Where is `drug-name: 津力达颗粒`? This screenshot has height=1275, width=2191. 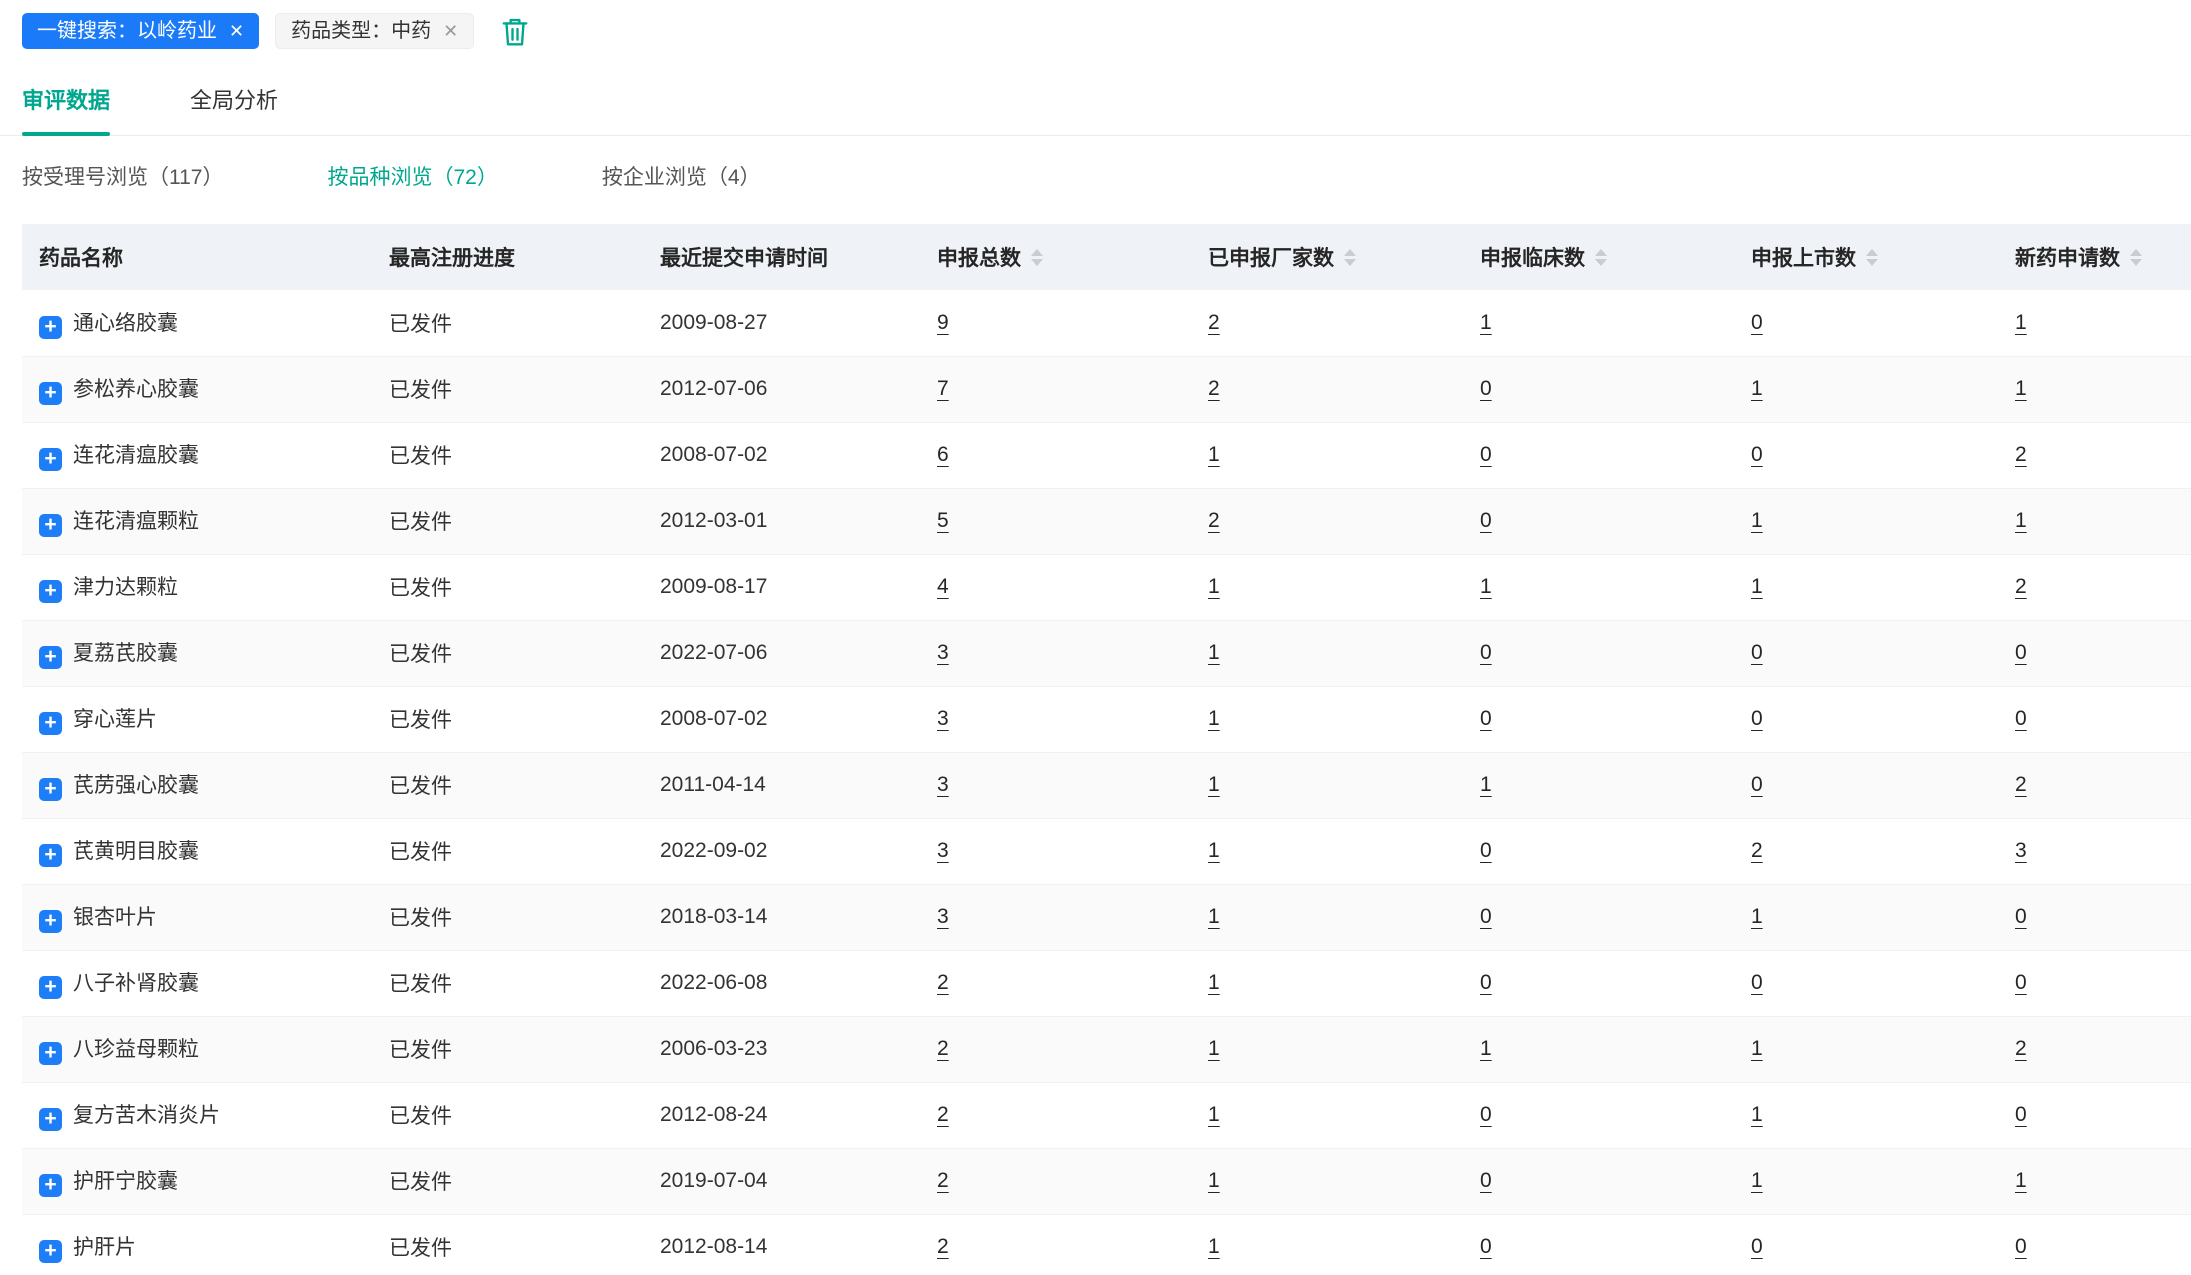
drug-name: 津力达颗粒 is located at coordinates (125, 587).